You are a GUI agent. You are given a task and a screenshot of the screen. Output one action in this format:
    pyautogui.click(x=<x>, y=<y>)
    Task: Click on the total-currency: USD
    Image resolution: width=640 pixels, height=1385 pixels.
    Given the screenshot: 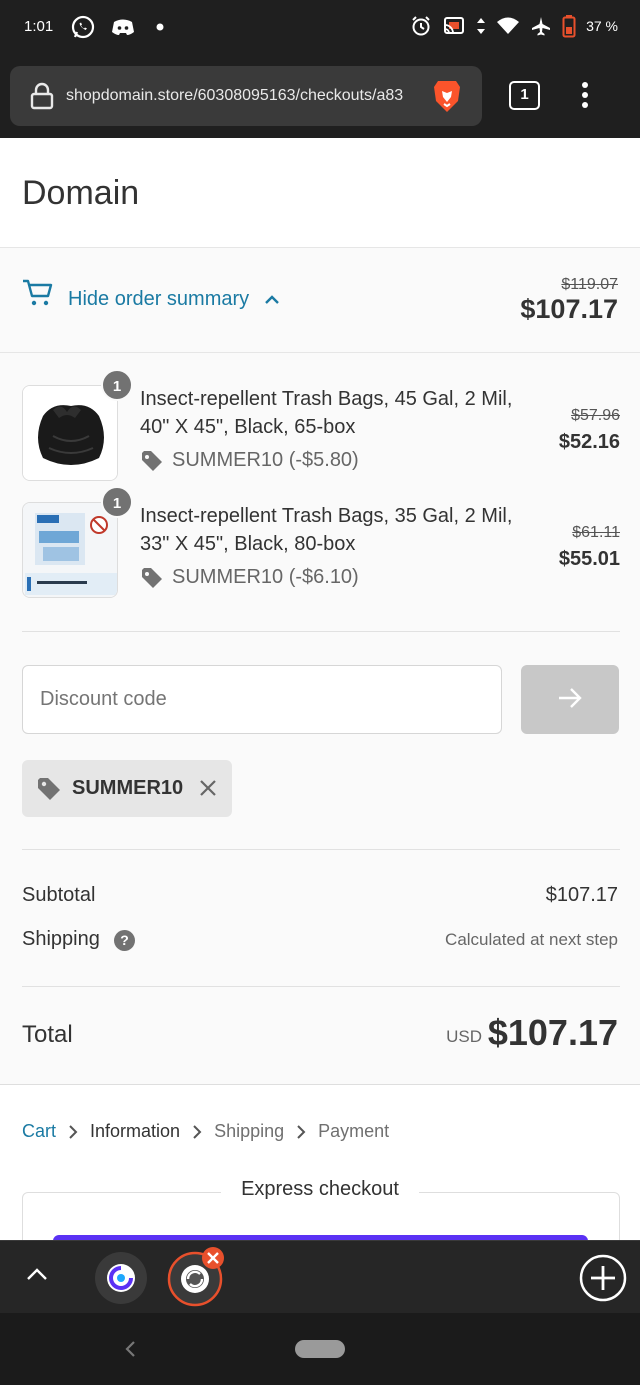 What is the action you would take?
    pyautogui.click(x=464, y=1036)
    